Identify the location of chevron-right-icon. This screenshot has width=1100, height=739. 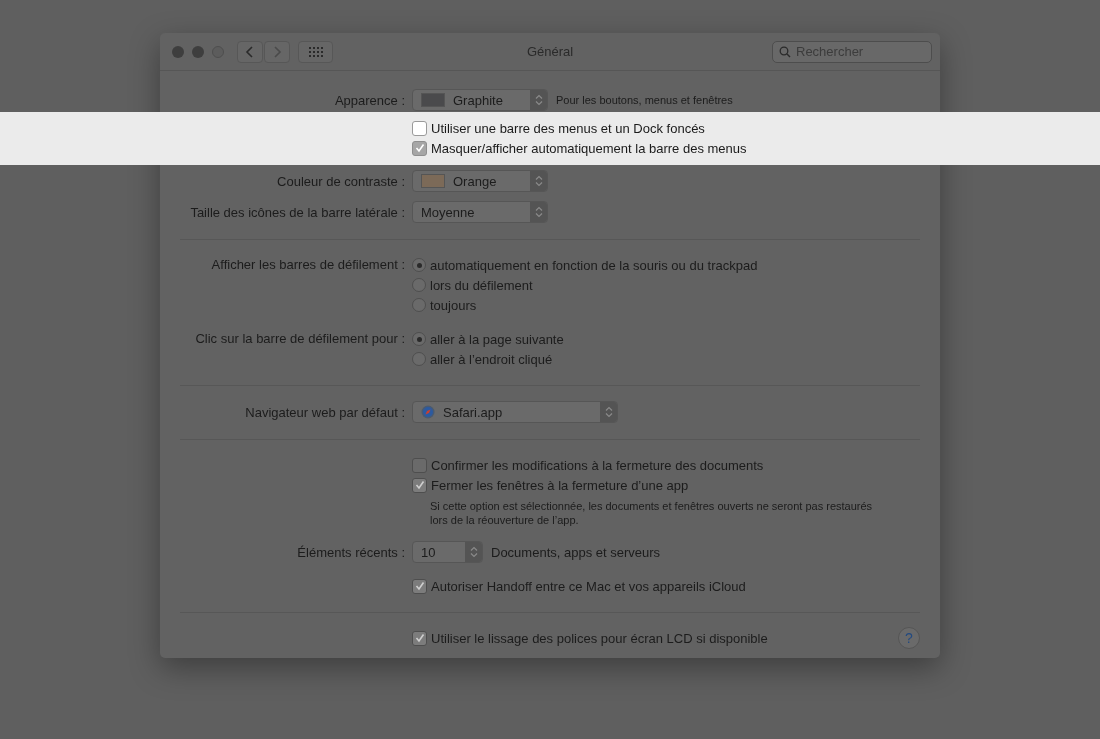
(277, 51).